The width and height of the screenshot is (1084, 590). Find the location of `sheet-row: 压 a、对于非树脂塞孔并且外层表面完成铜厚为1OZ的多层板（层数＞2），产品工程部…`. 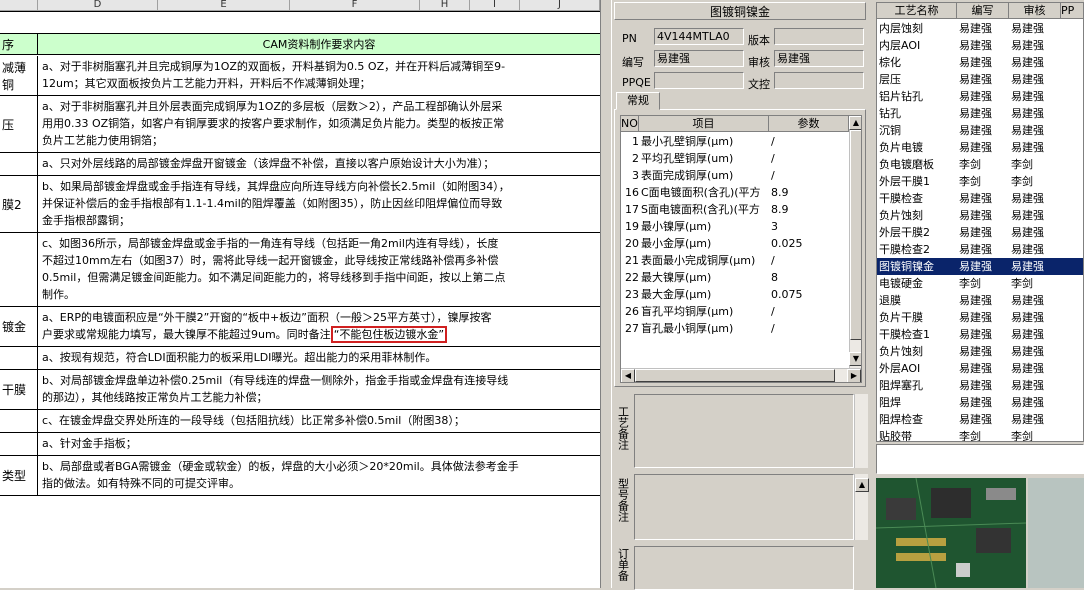

sheet-row: 压 a、对于非树脂塞孔并且外层表面完成铜厚为1OZ的多层板（层数＞2），产品工程部… is located at coordinates (300, 124).